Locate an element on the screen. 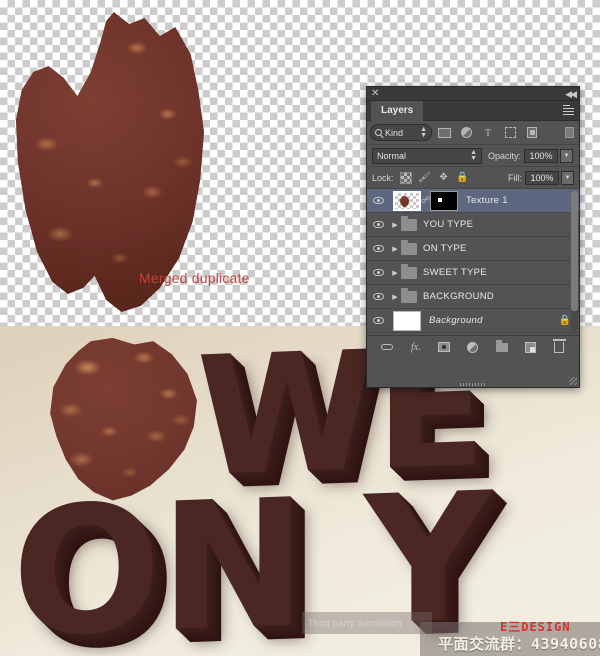  filter-shape-icon is located at coordinates (510, 133).